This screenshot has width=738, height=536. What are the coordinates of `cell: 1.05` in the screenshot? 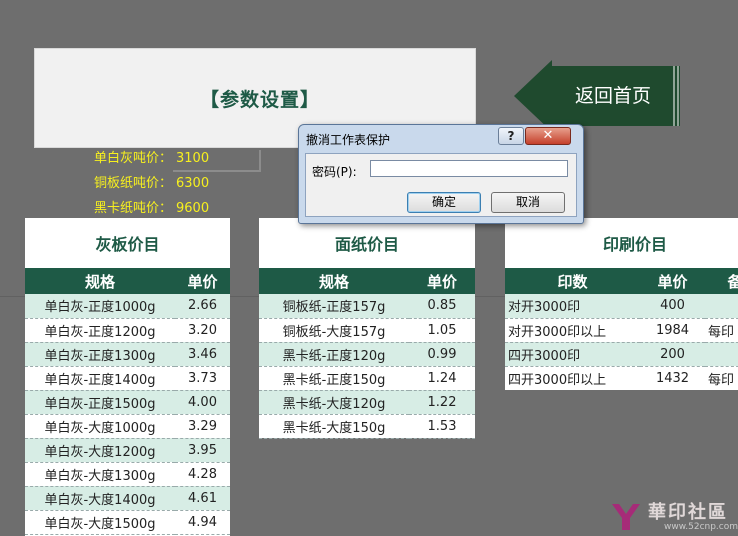 It's located at (442, 330).